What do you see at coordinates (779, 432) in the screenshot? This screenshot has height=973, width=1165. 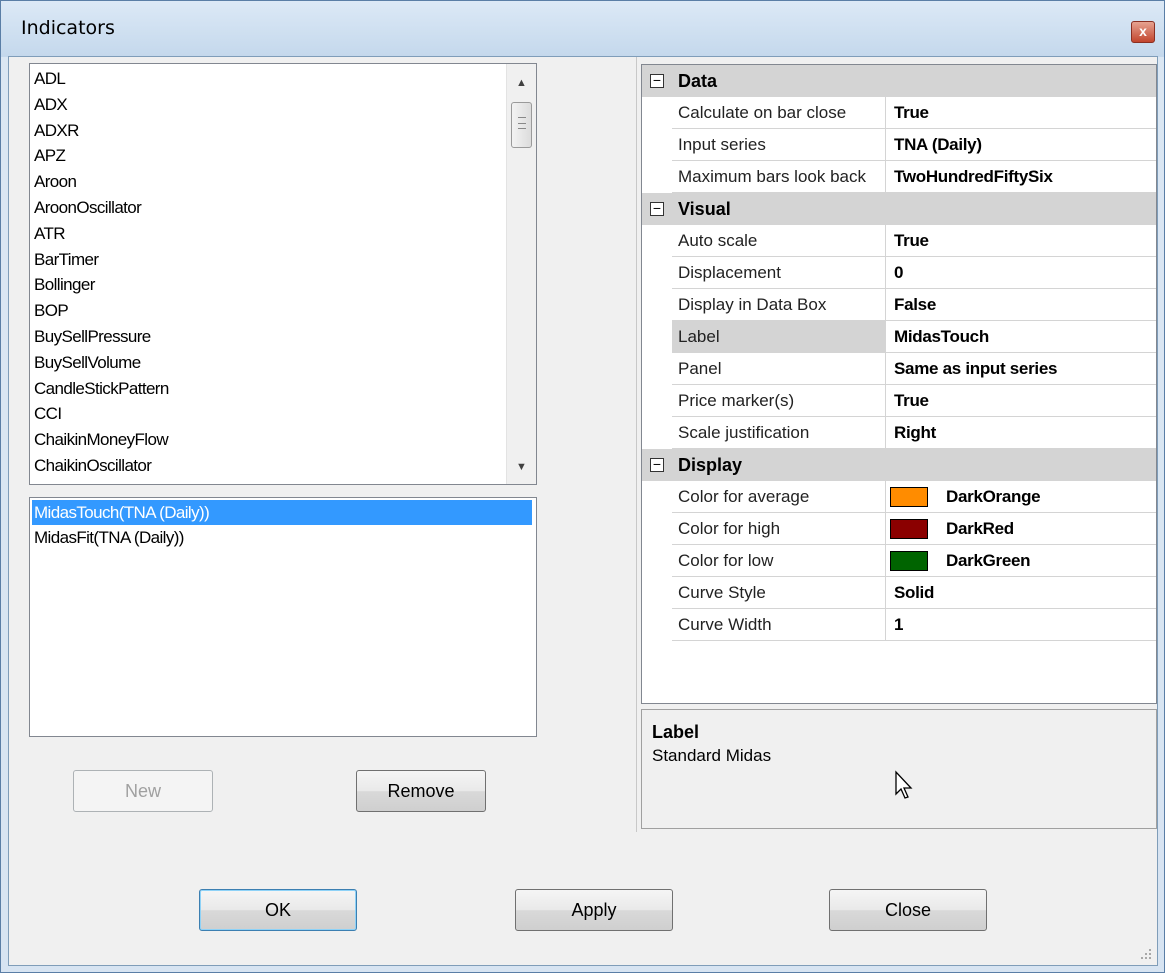 I see `property-name: Scale justification` at bounding box center [779, 432].